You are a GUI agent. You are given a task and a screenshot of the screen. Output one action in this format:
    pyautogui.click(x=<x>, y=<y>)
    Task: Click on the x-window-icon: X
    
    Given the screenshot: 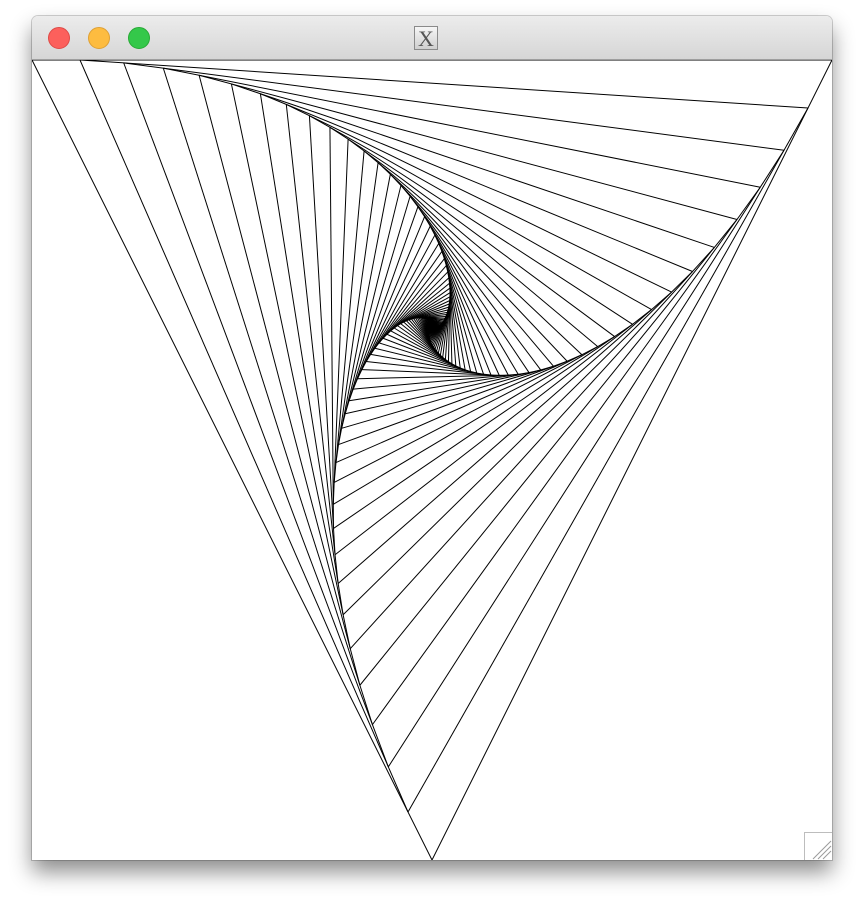 What is the action you would take?
    pyautogui.click(x=426, y=38)
    